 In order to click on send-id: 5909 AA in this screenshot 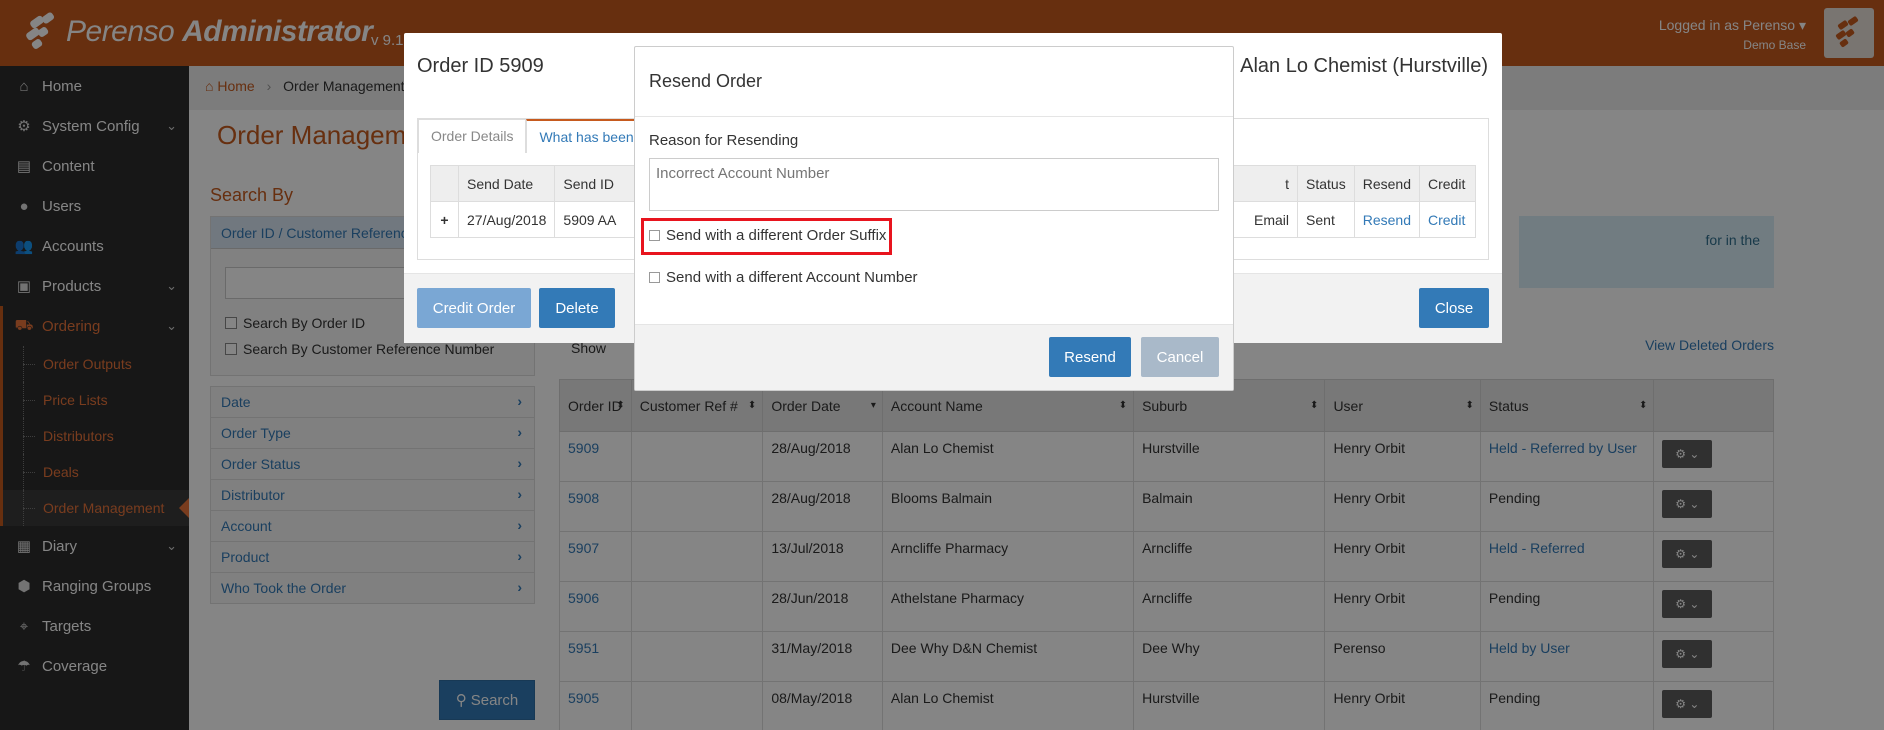, I will do `click(595, 219)`.